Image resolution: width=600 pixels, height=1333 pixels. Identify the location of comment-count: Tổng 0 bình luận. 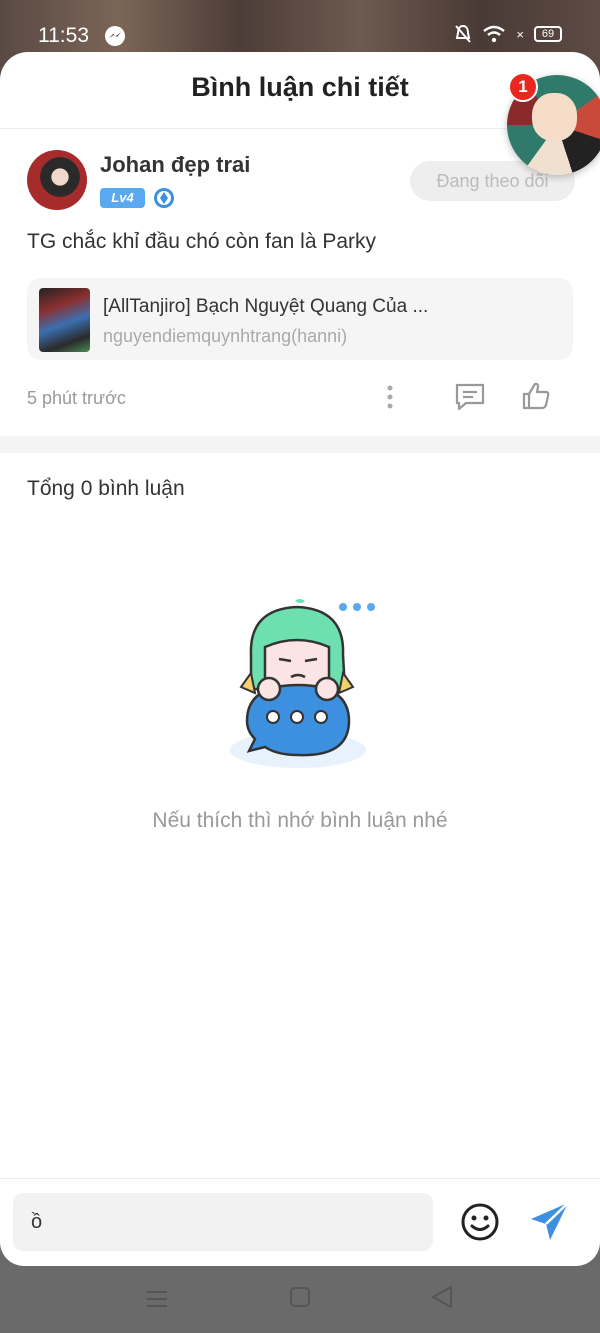
(106, 488).